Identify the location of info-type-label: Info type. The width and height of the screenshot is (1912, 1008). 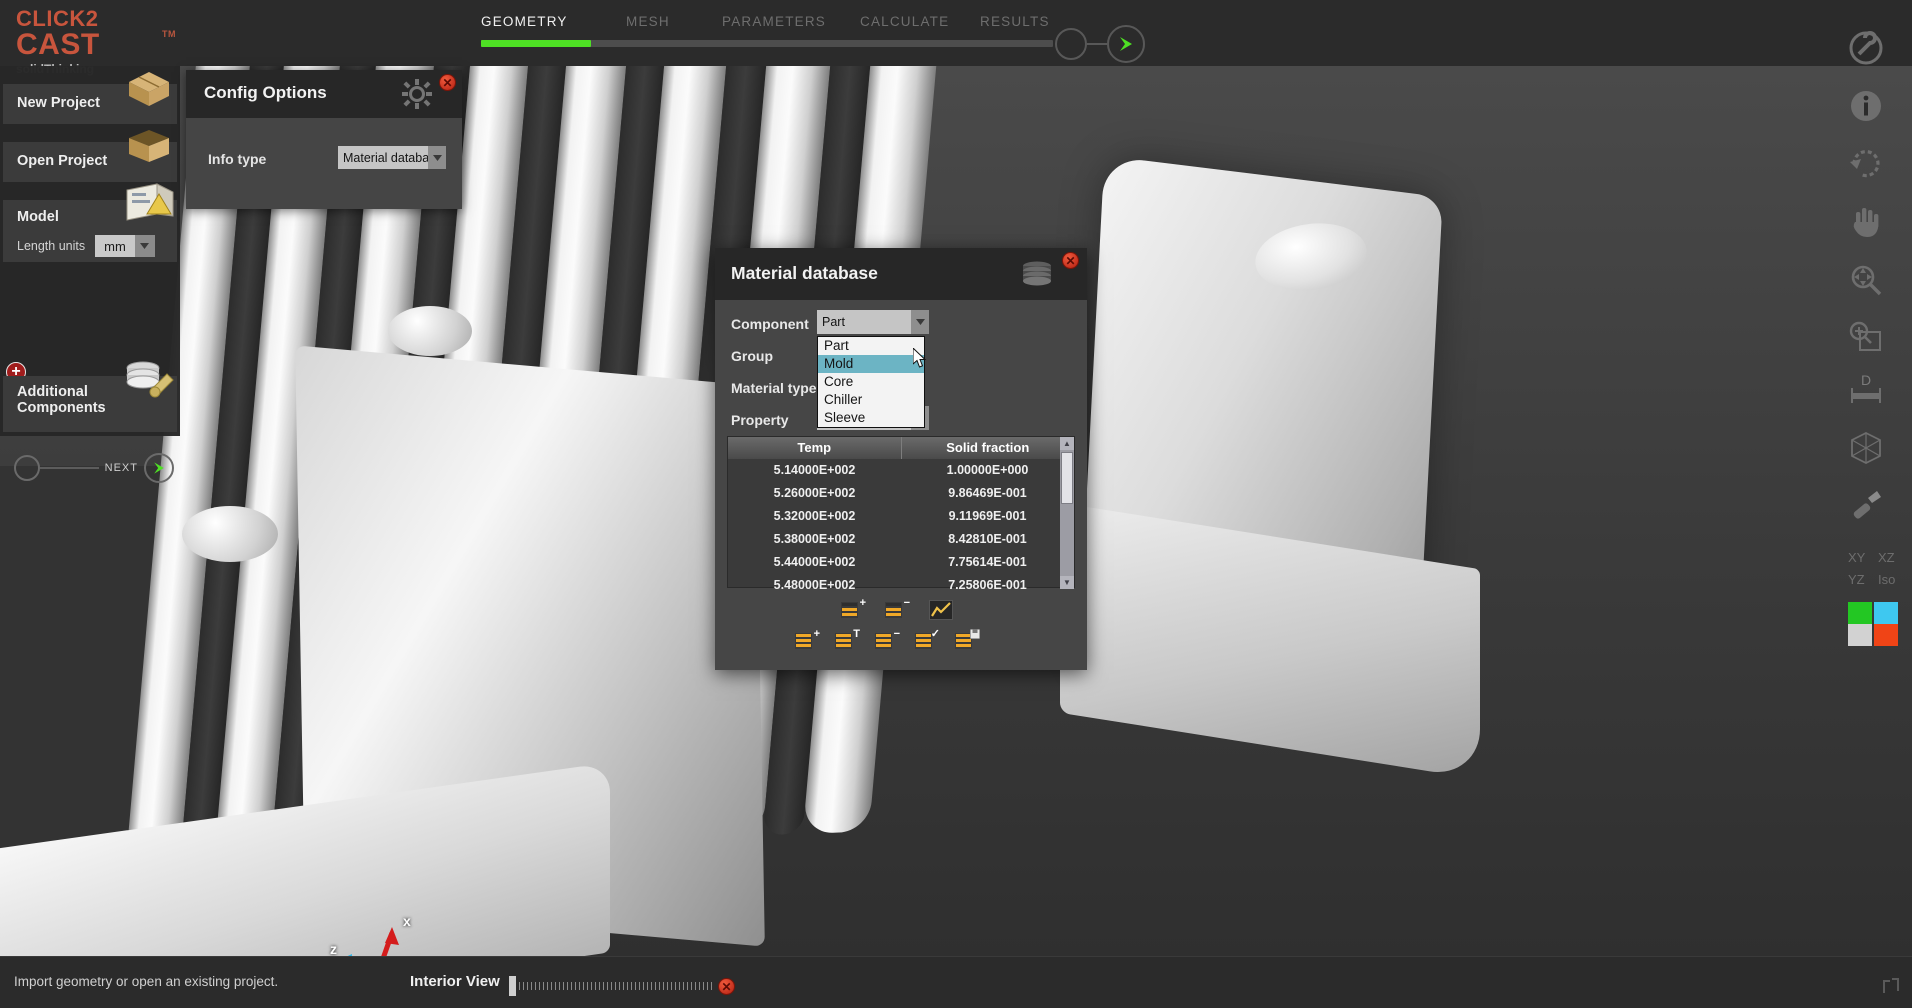
(237, 159).